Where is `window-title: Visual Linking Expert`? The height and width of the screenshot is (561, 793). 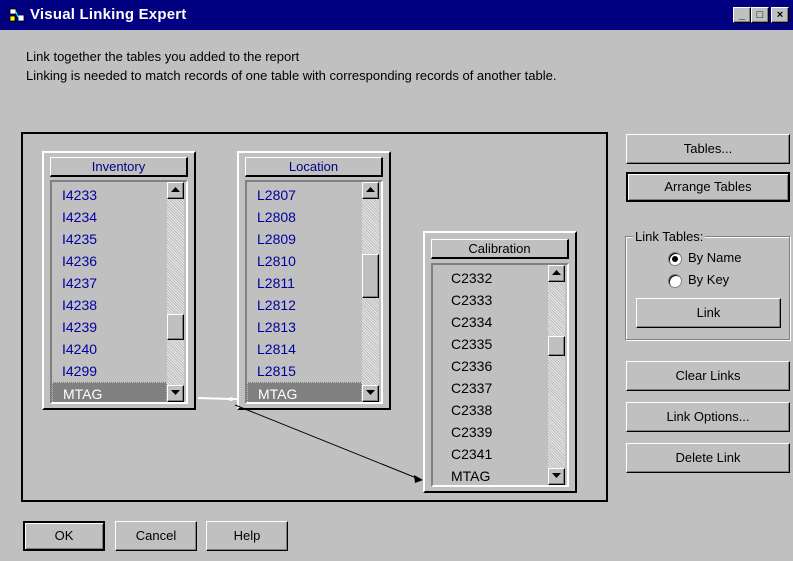 window-title: Visual Linking Expert is located at coordinates (108, 14).